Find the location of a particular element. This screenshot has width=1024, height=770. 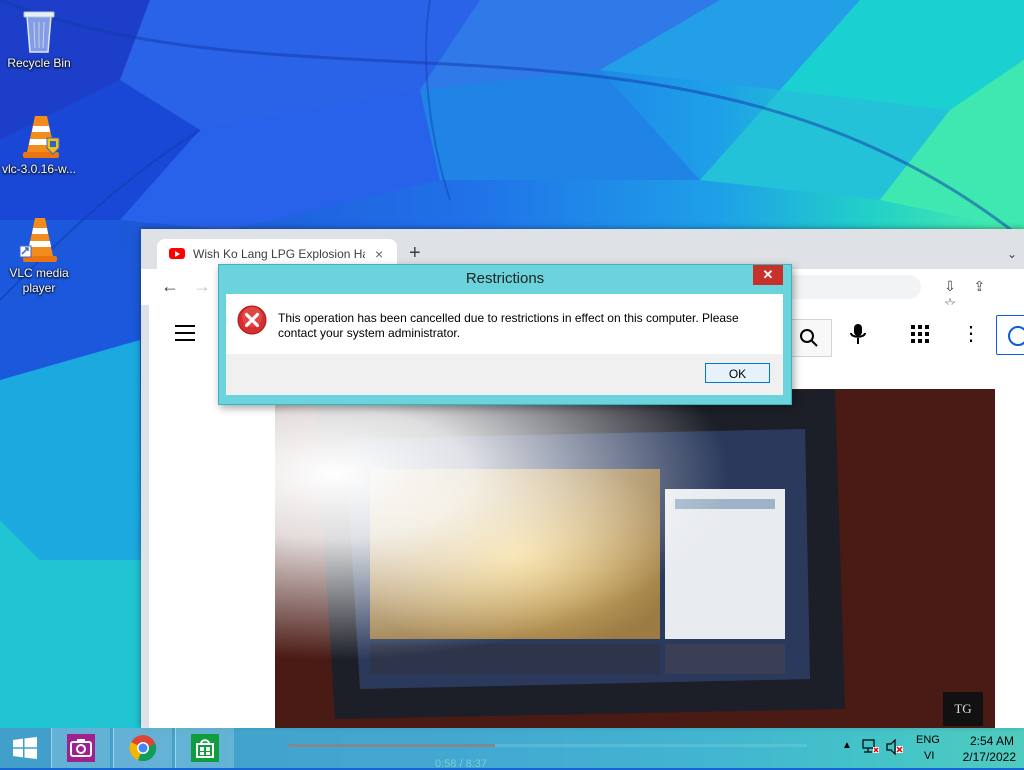

desktop-icon-vlc-media-player: VLC media player is located at coordinates (39, 256).